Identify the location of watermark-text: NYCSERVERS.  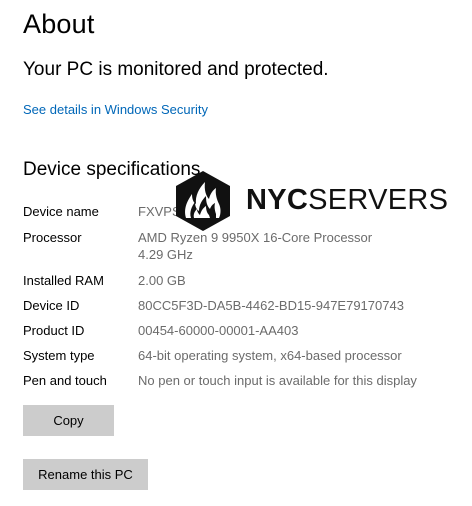
(347, 200).